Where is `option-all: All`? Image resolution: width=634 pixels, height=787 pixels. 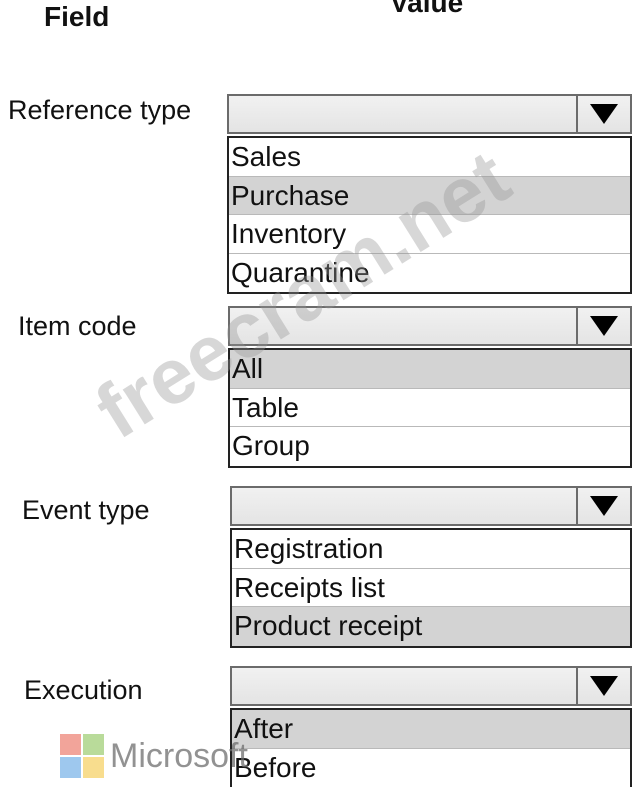 option-all: All is located at coordinates (430, 369).